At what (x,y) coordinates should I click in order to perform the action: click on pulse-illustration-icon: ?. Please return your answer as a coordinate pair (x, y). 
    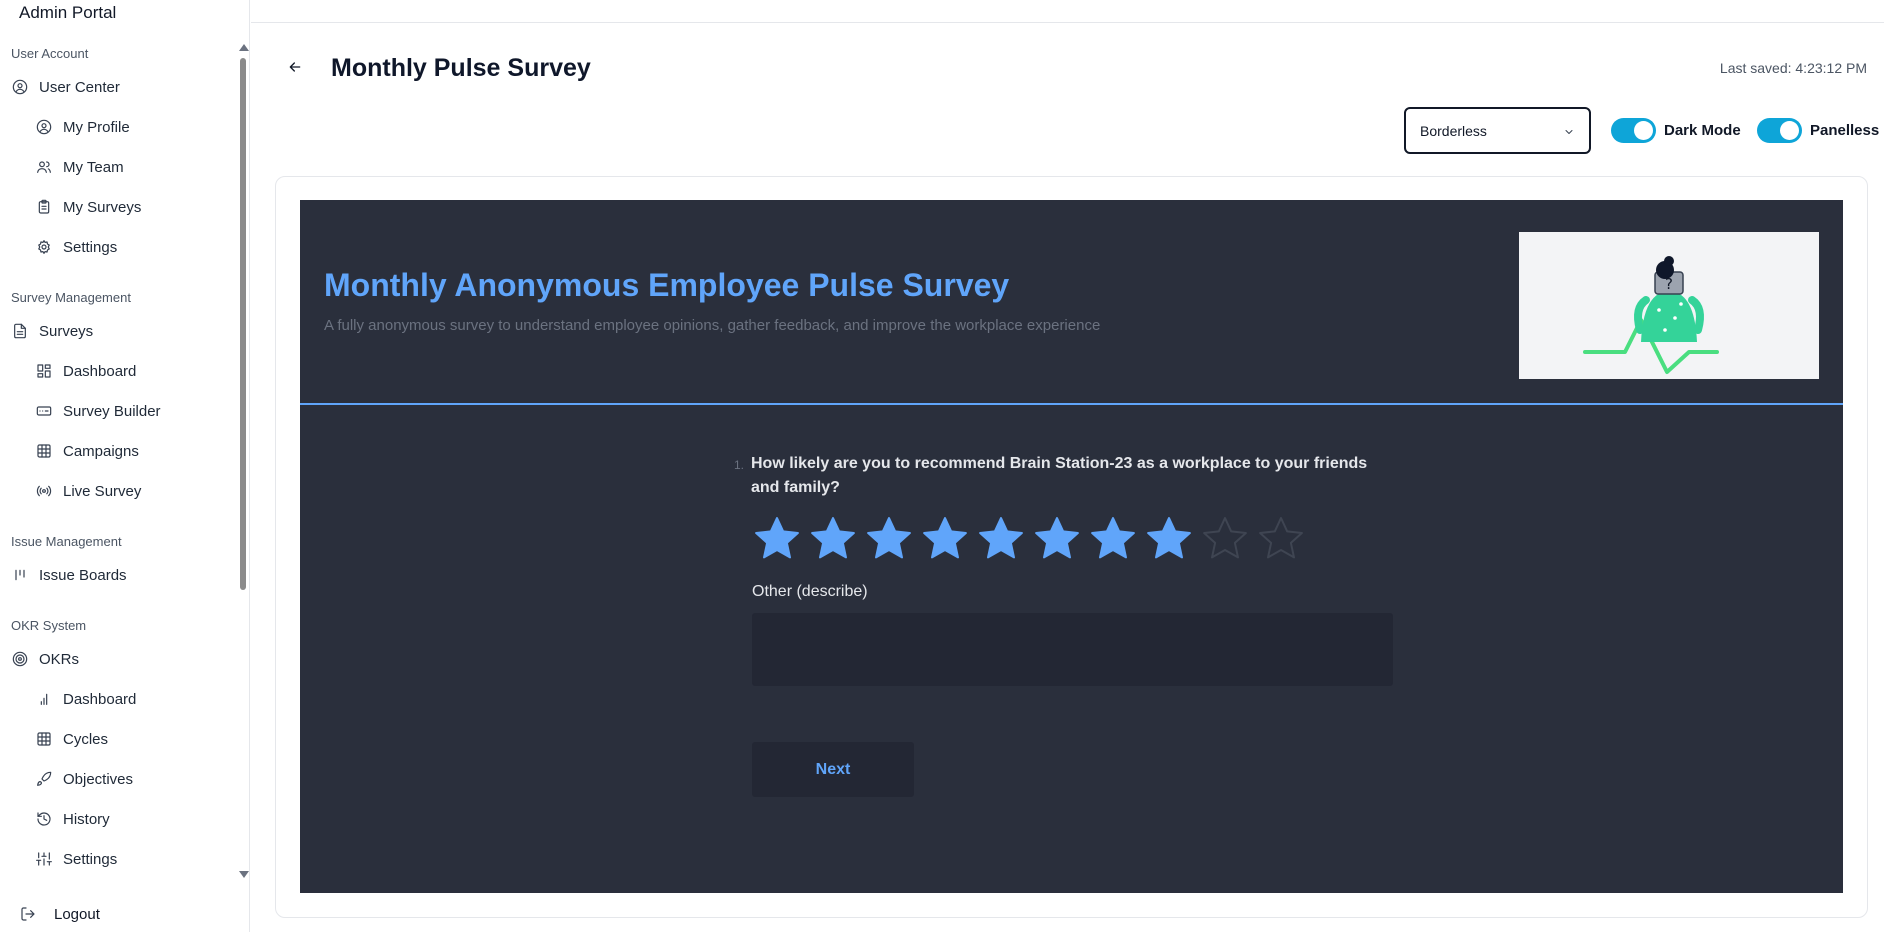
    Looking at the image, I should click on (1651, 315).